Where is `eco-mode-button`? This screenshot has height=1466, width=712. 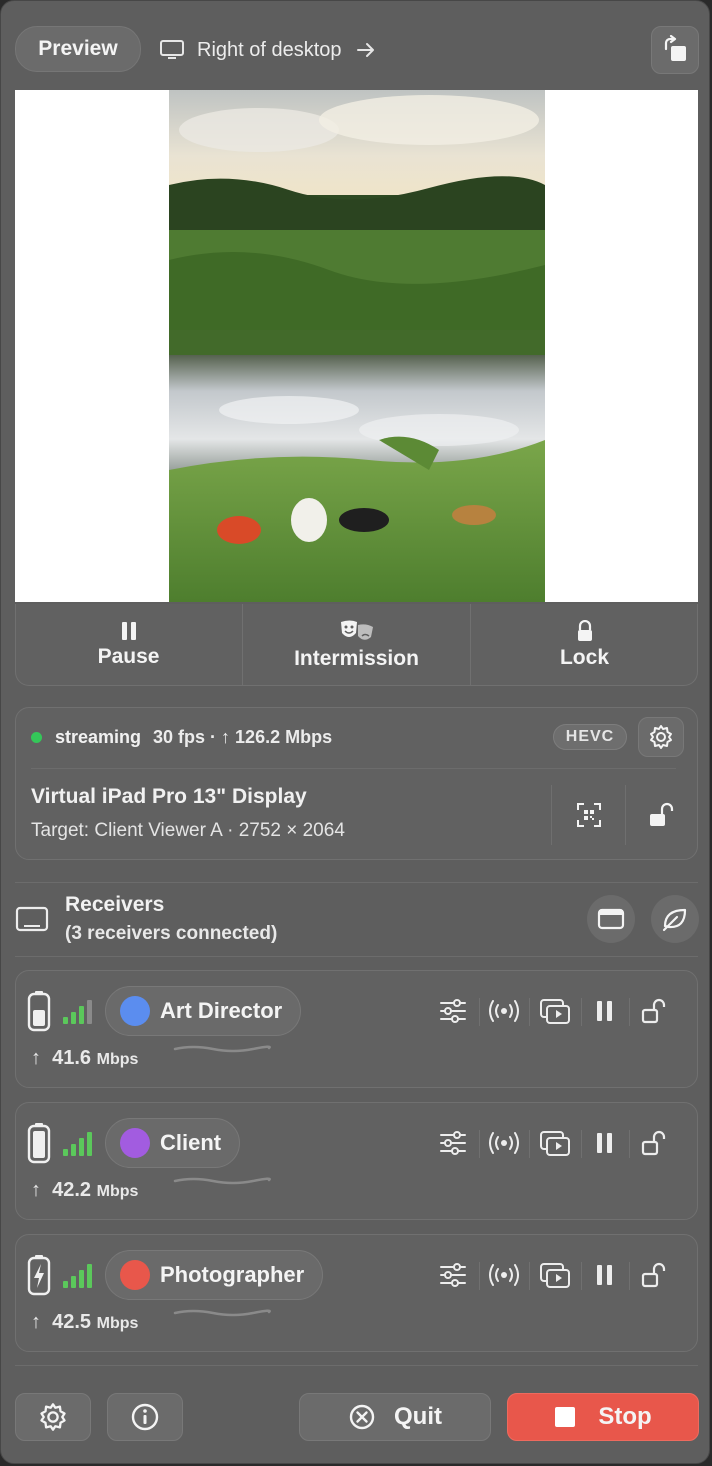 eco-mode-button is located at coordinates (675, 919).